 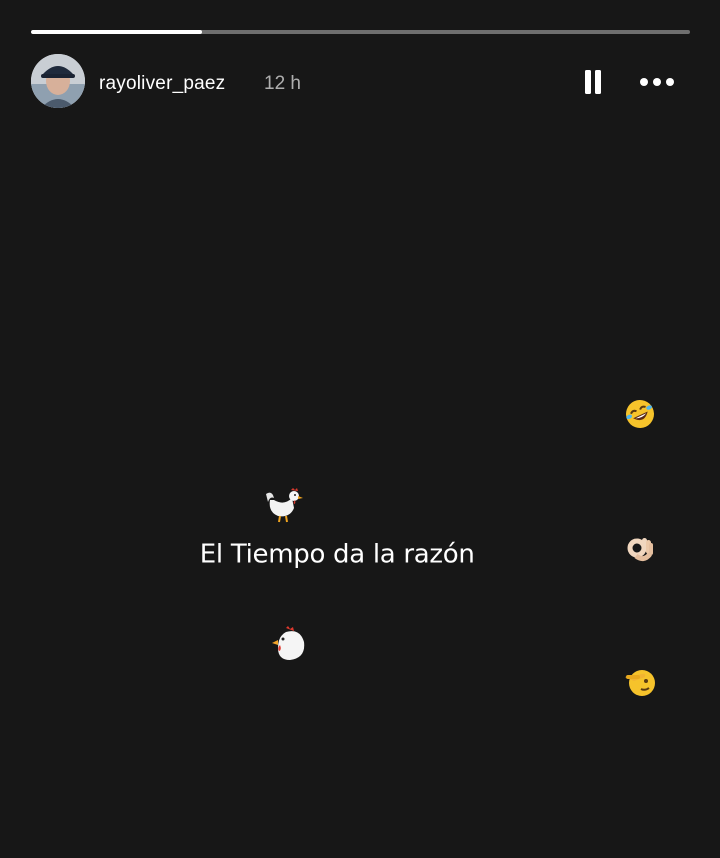 I want to click on more-options-button, so click(x=657, y=82).